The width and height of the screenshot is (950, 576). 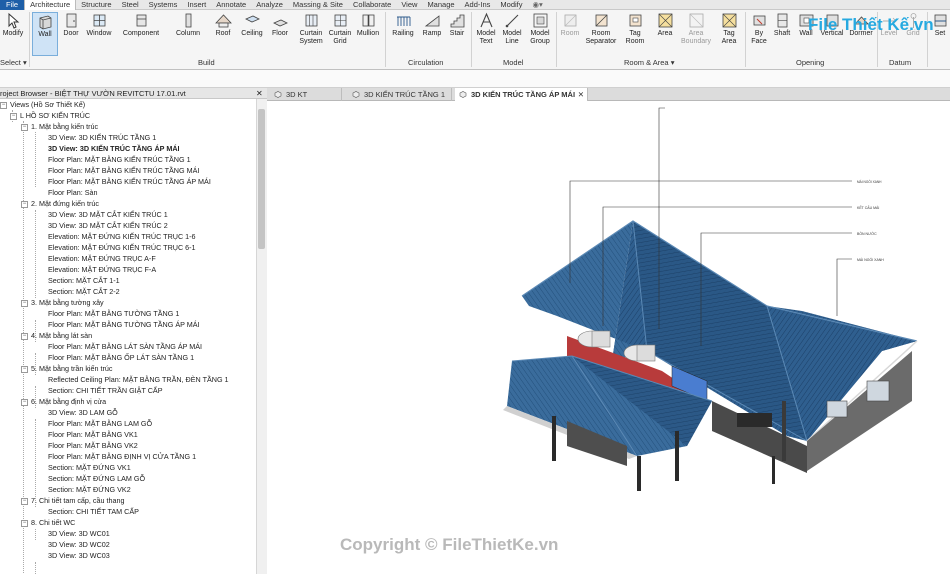 What do you see at coordinates (113, 313) in the screenshot?
I see `tree-node-view: Floor Plan: MẶT BẰNG TƯỜNG TẦNG 1` at bounding box center [113, 313].